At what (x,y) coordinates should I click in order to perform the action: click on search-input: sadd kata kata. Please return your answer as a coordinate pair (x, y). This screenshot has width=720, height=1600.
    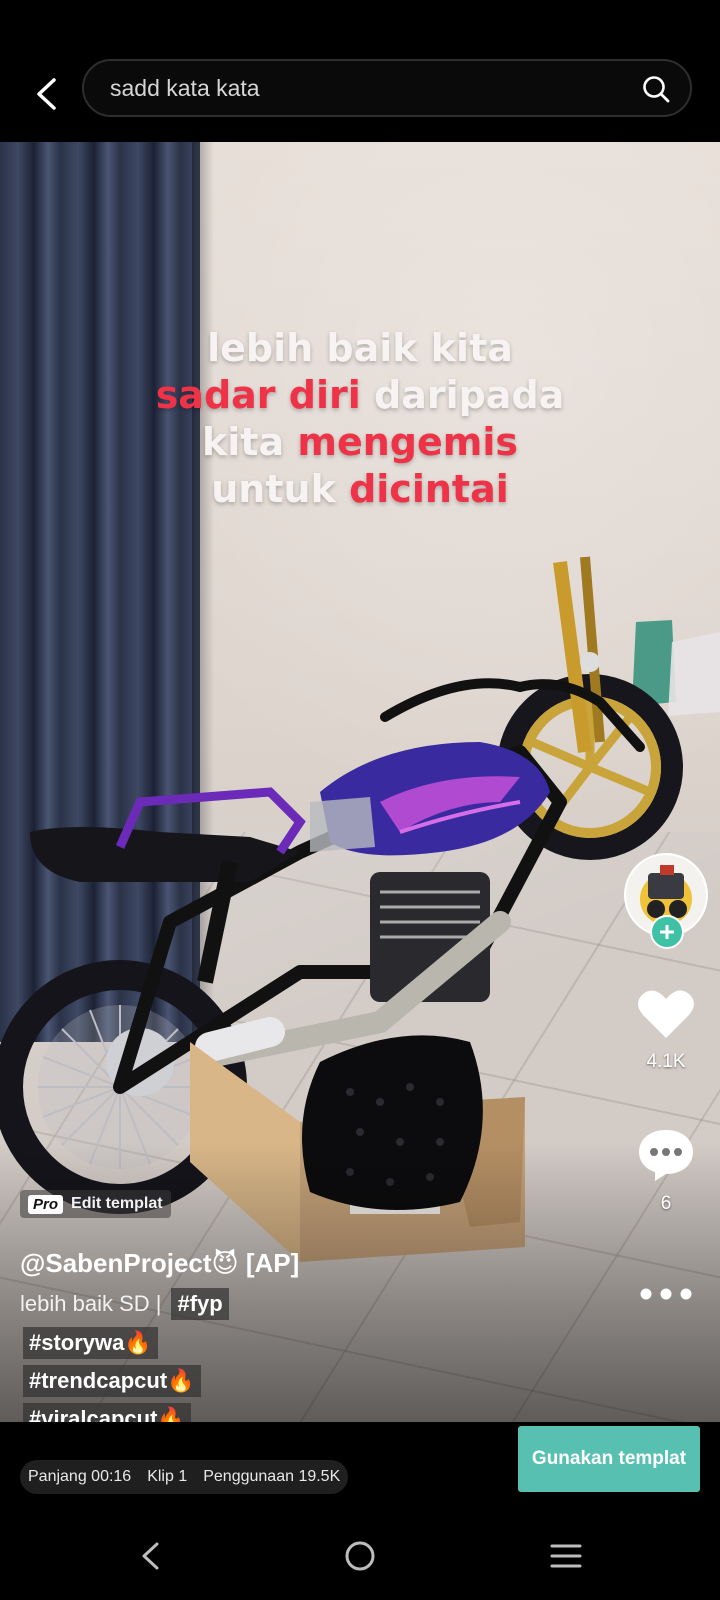
    Looking at the image, I should click on (387, 88).